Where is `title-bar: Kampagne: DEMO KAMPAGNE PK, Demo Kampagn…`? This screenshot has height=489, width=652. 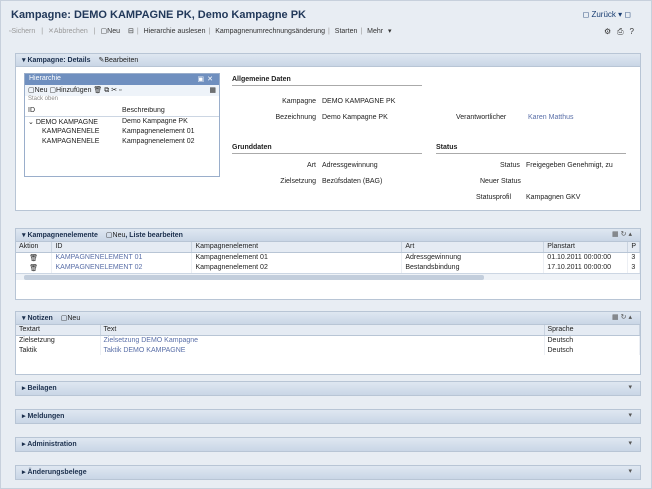 title-bar: Kampagne: DEMO KAMPAGNE PK, Demo Kampagn… is located at coordinates (327, 16).